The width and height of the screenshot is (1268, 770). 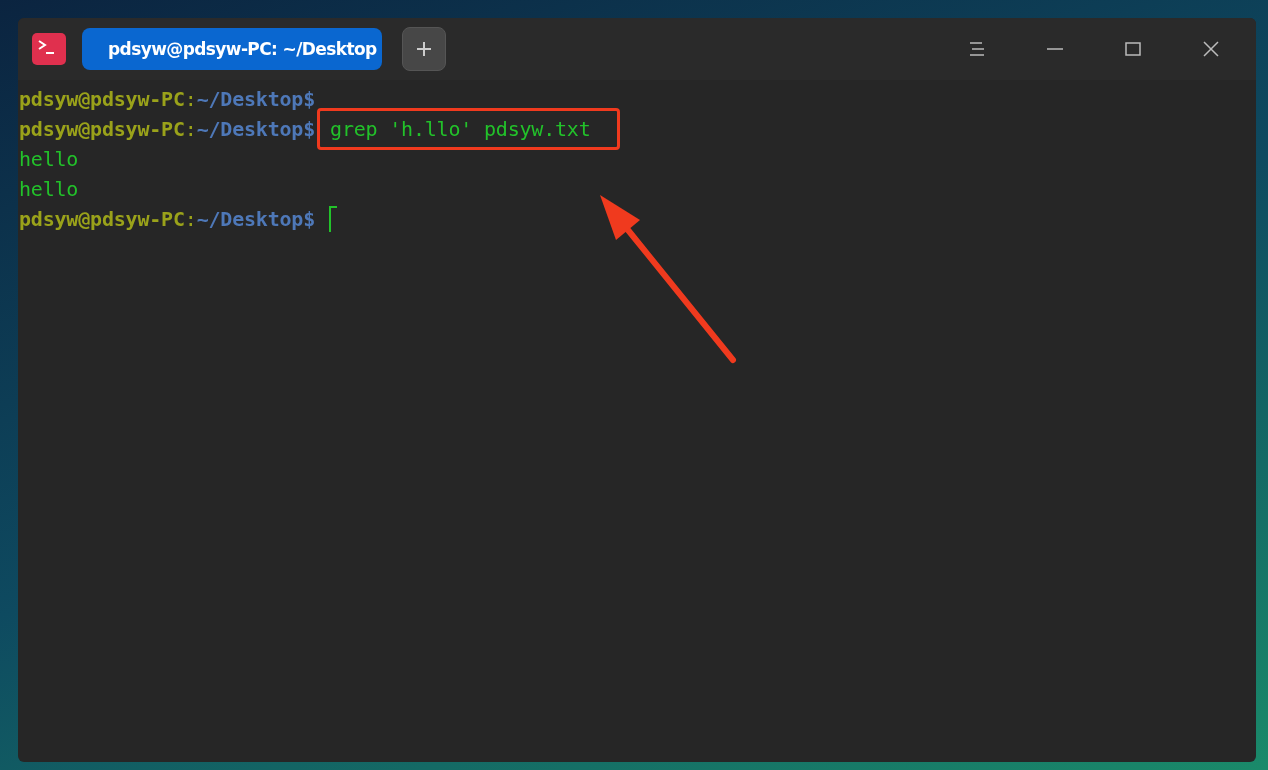 I want to click on plus-icon, so click(x=424, y=49).